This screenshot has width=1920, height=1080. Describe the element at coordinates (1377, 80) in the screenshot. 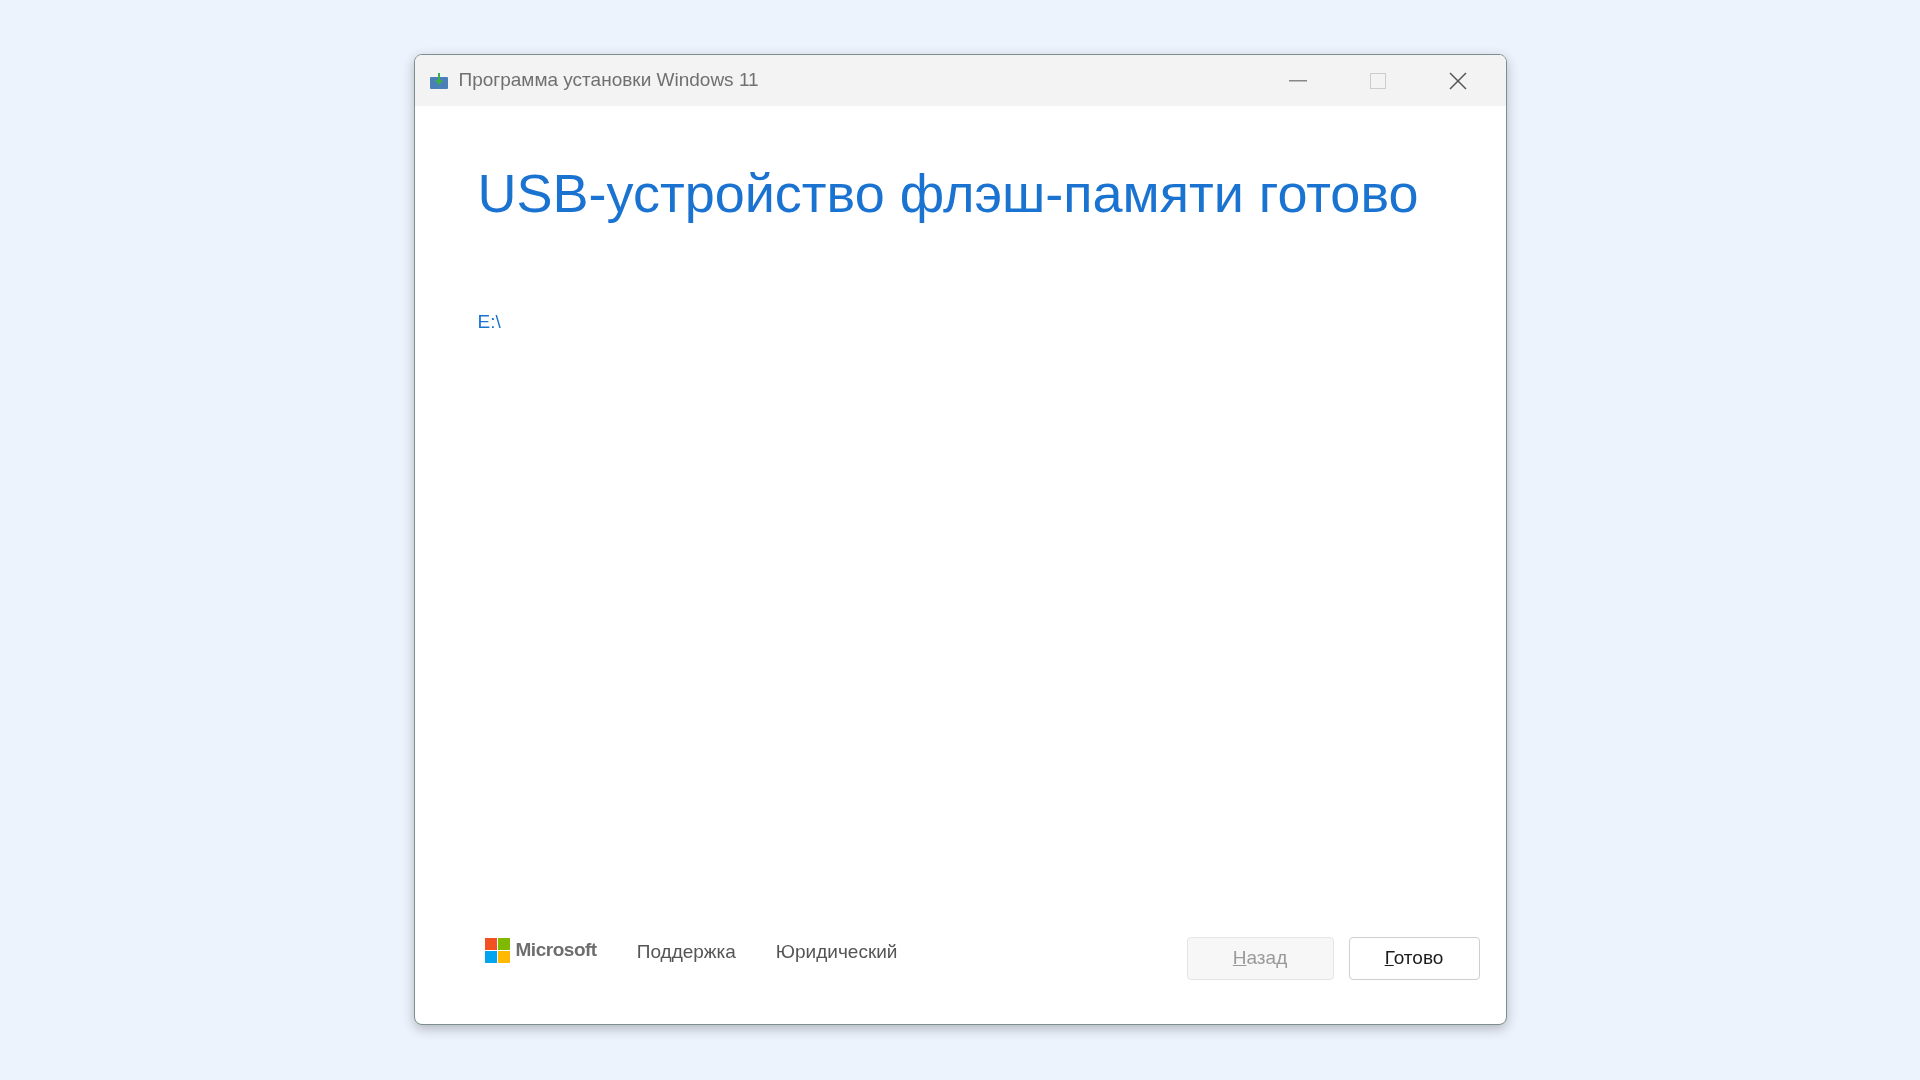

I see `maximize-icon` at that location.